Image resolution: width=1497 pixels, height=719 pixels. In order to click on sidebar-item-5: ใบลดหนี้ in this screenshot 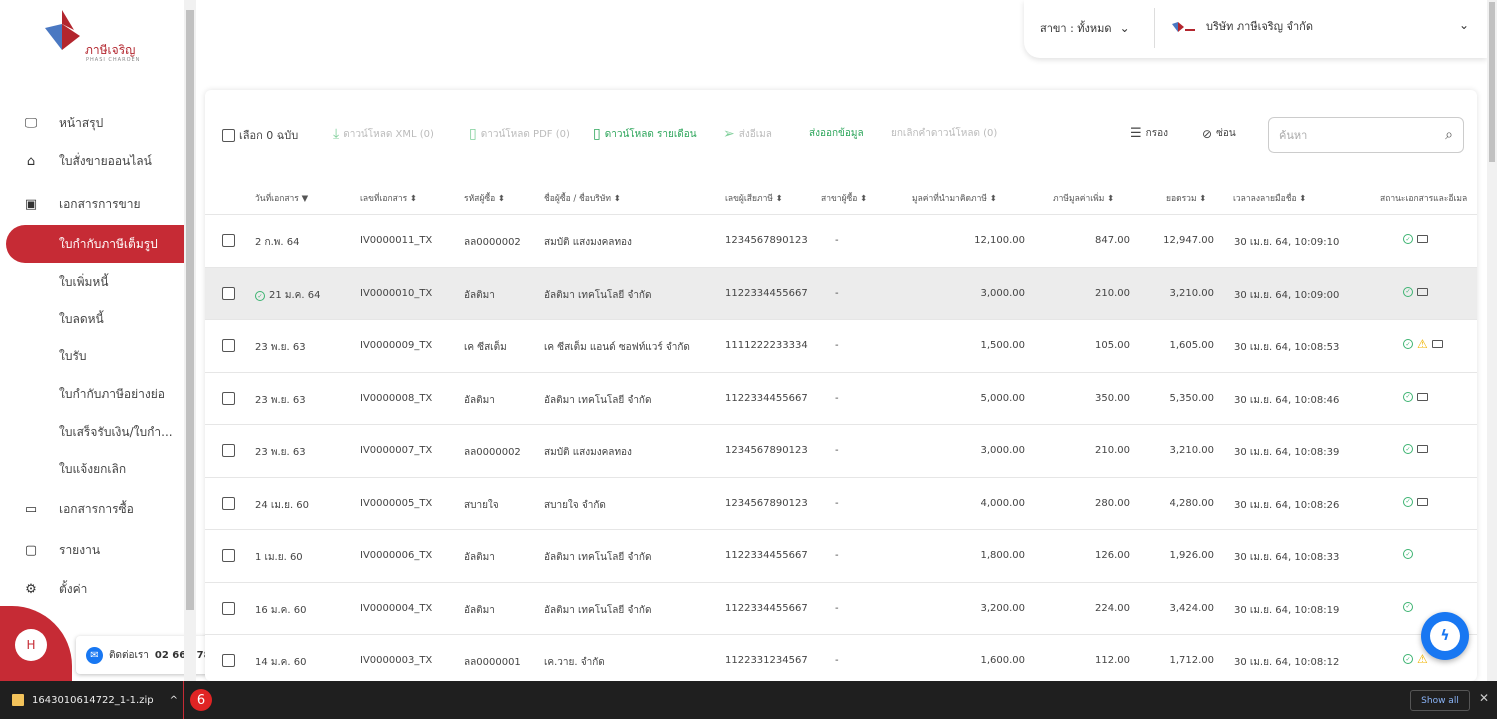, I will do `click(92, 319)`.